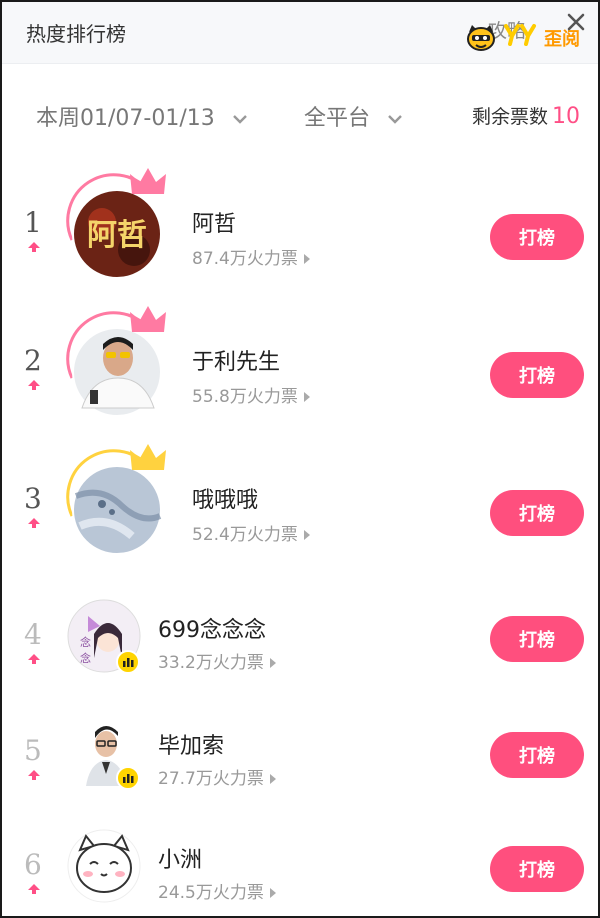 This screenshot has height=918, width=600. What do you see at coordinates (33, 498) in the screenshot?
I see `rank-number: 3` at bounding box center [33, 498].